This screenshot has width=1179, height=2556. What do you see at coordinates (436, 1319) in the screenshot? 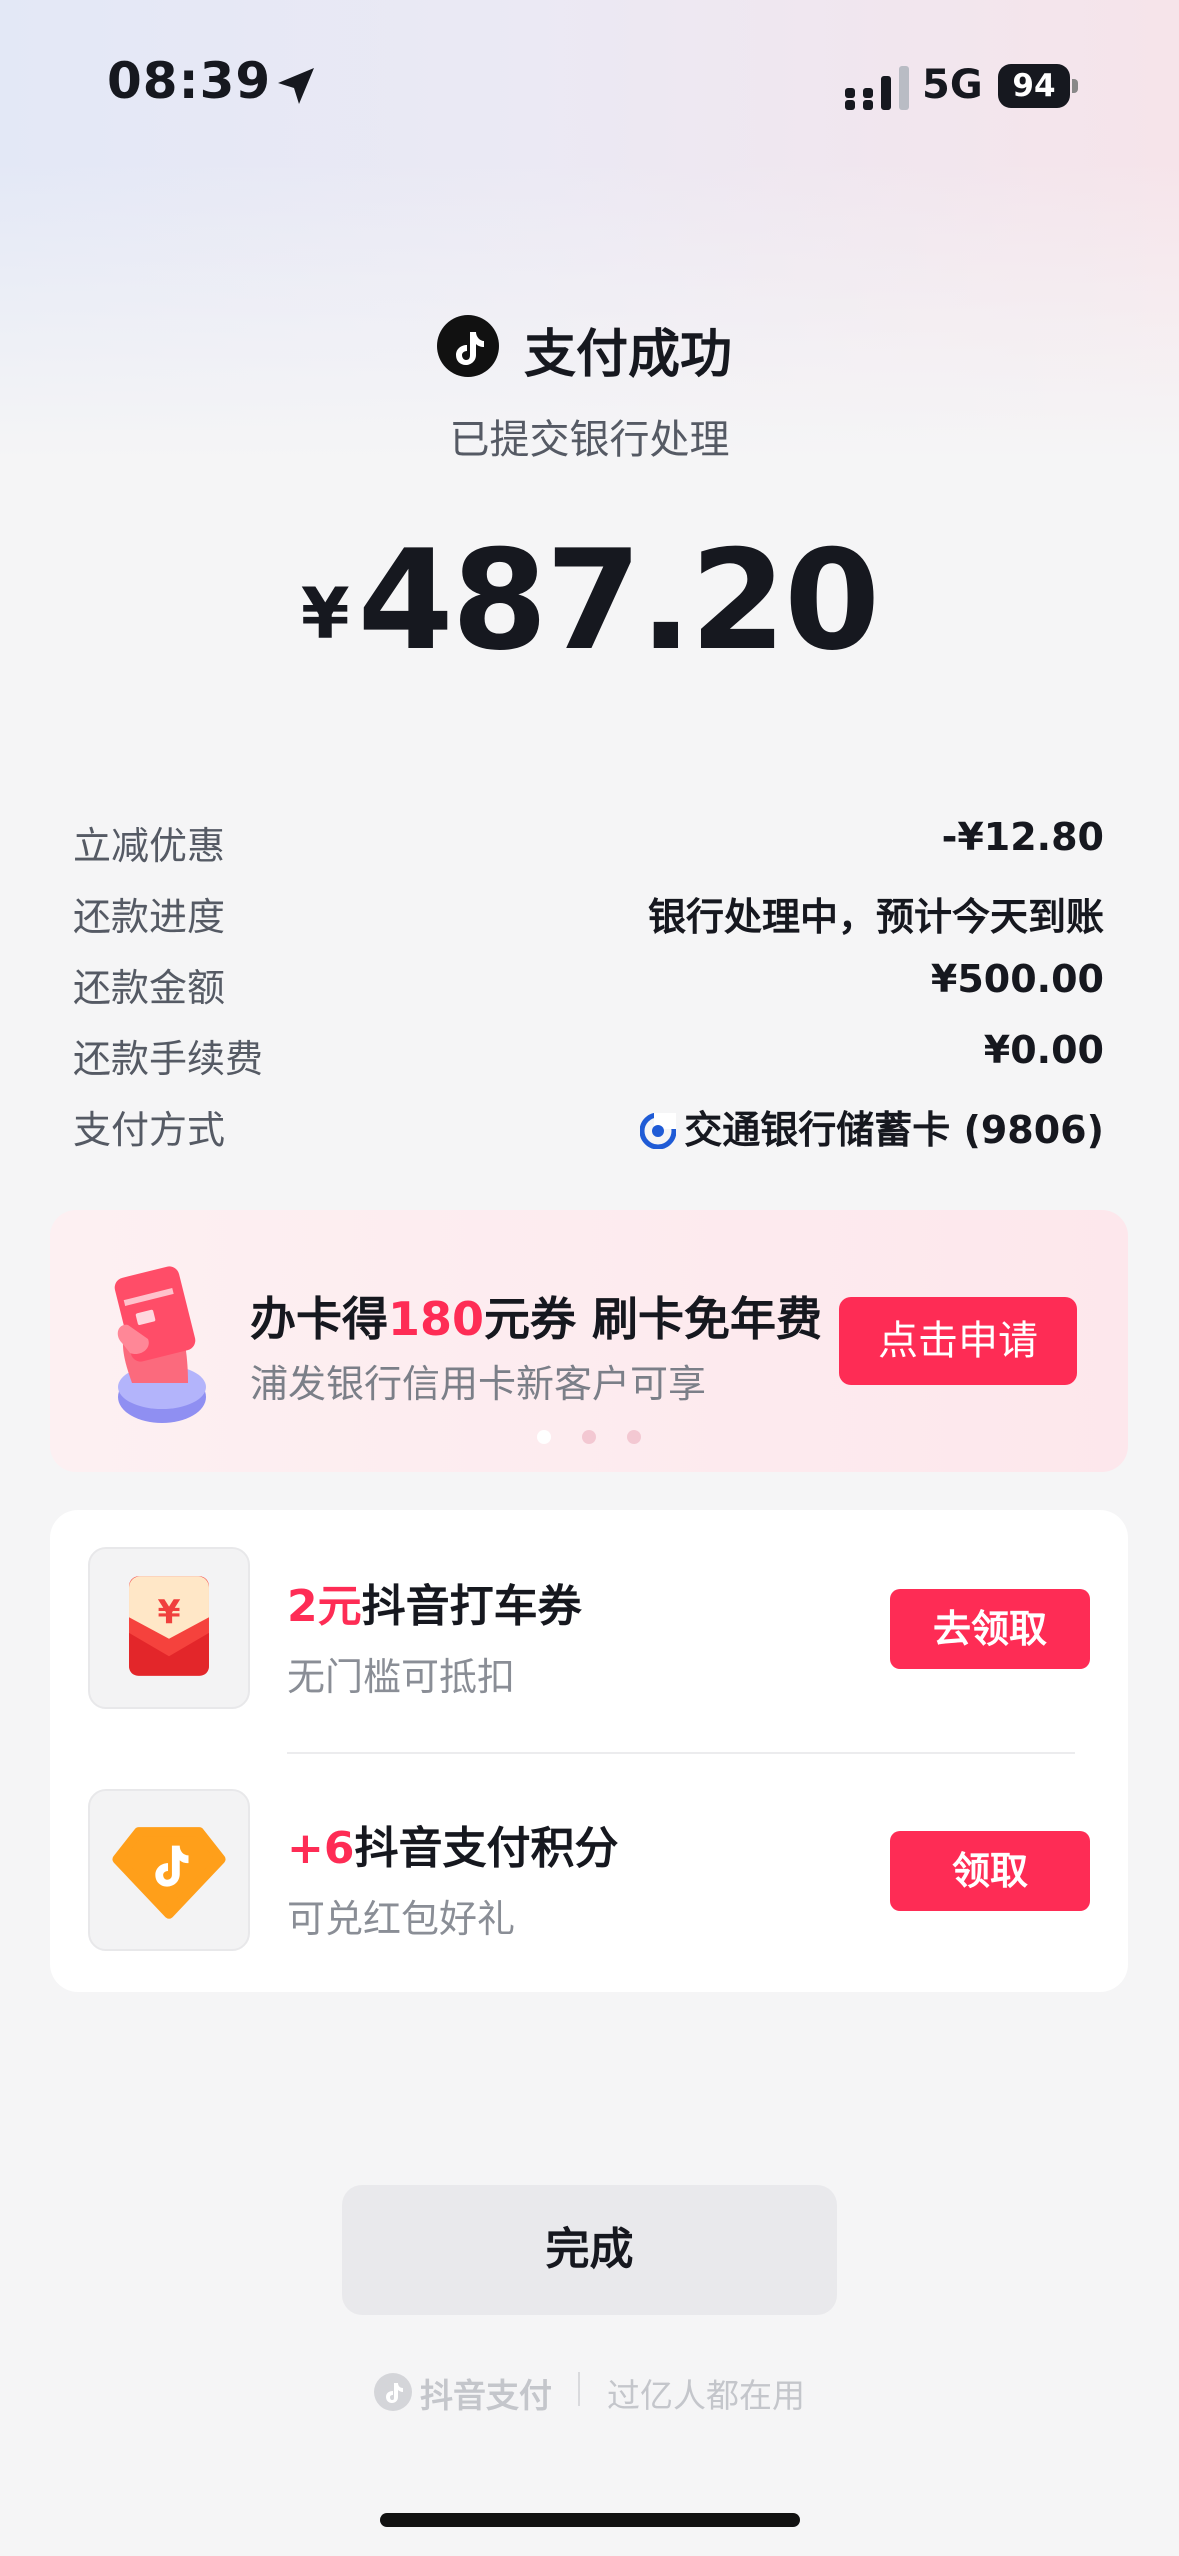
I see `promo-highlight: 180` at bounding box center [436, 1319].